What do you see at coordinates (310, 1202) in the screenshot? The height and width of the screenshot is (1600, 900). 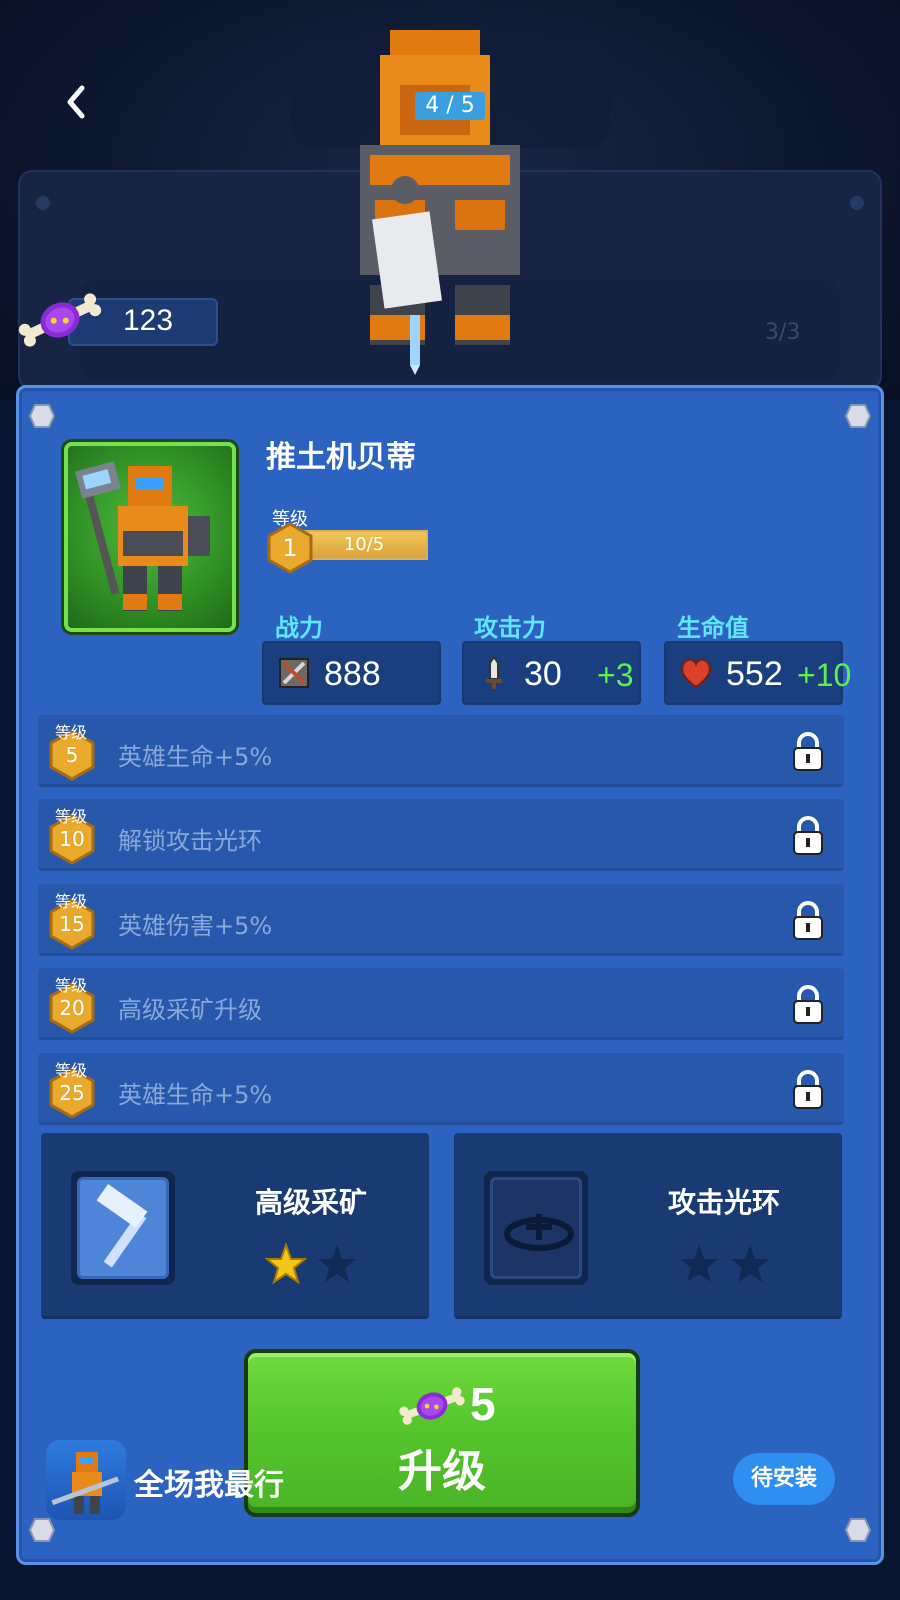 I see `skill-title: 高级采矿` at bounding box center [310, 1202].